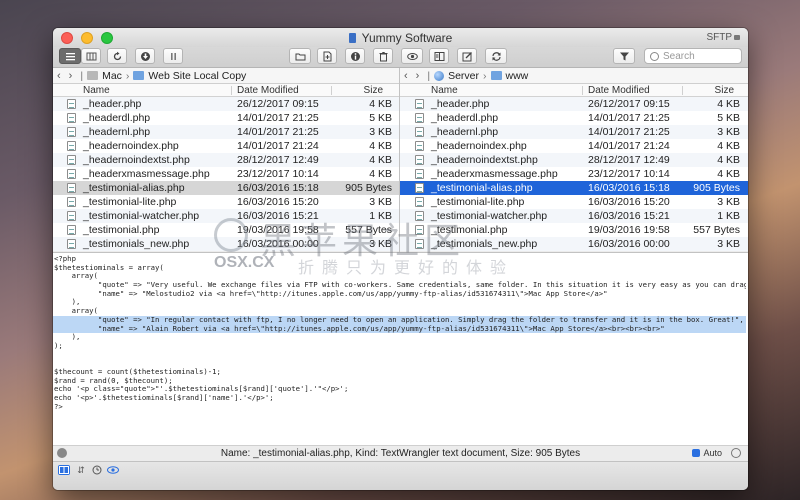  I want to click on path-item-mac: Mac, so click(112, 76).